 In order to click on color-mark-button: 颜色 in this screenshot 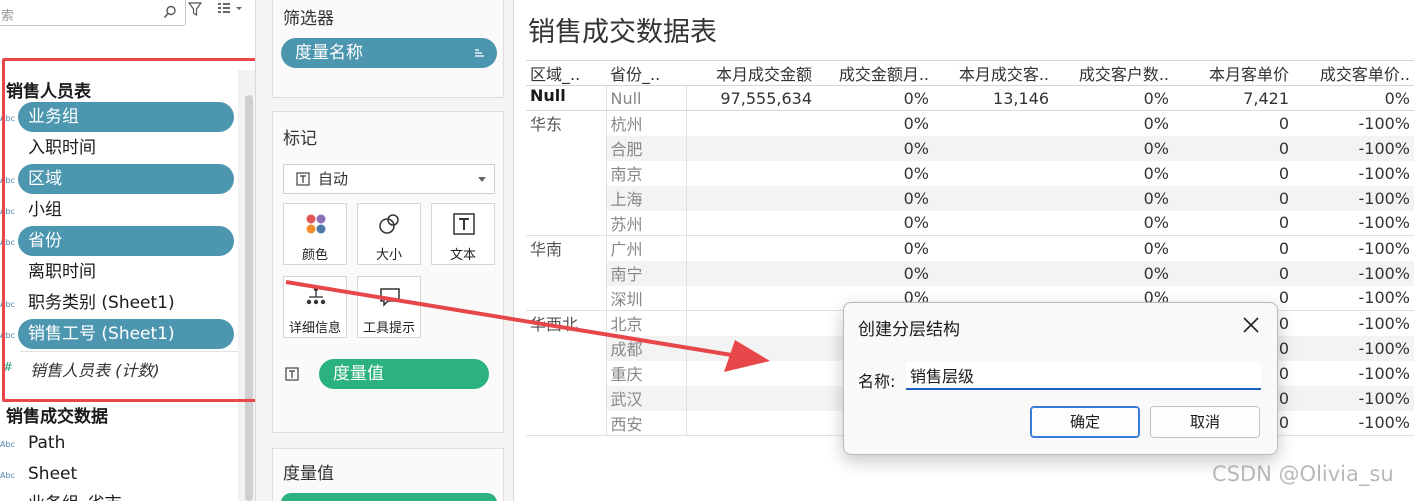, I will do `click(315, 234)`.